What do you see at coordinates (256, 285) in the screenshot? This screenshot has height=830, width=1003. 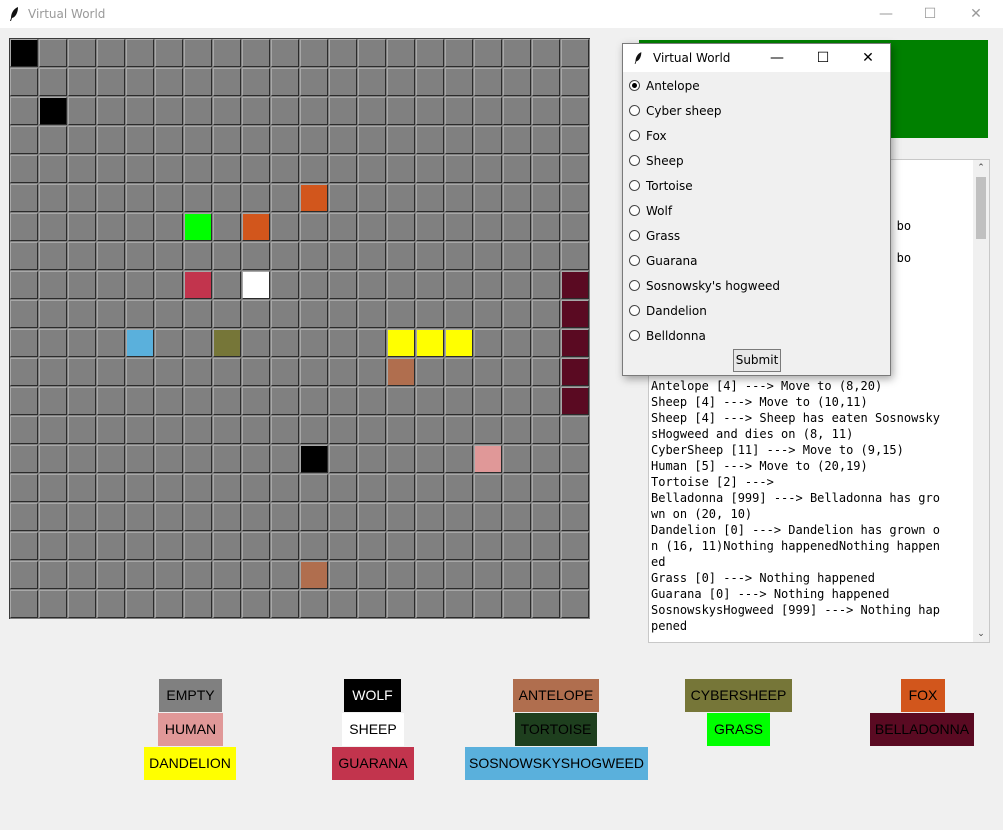 I see `grid-cell-sheep` at bounding box center [256, 285].